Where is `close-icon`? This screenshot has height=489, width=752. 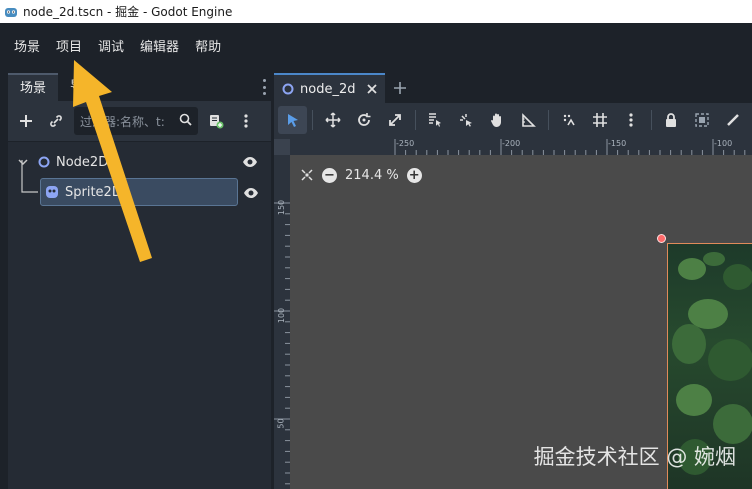
close-icon is located at coordinates (372, 89).